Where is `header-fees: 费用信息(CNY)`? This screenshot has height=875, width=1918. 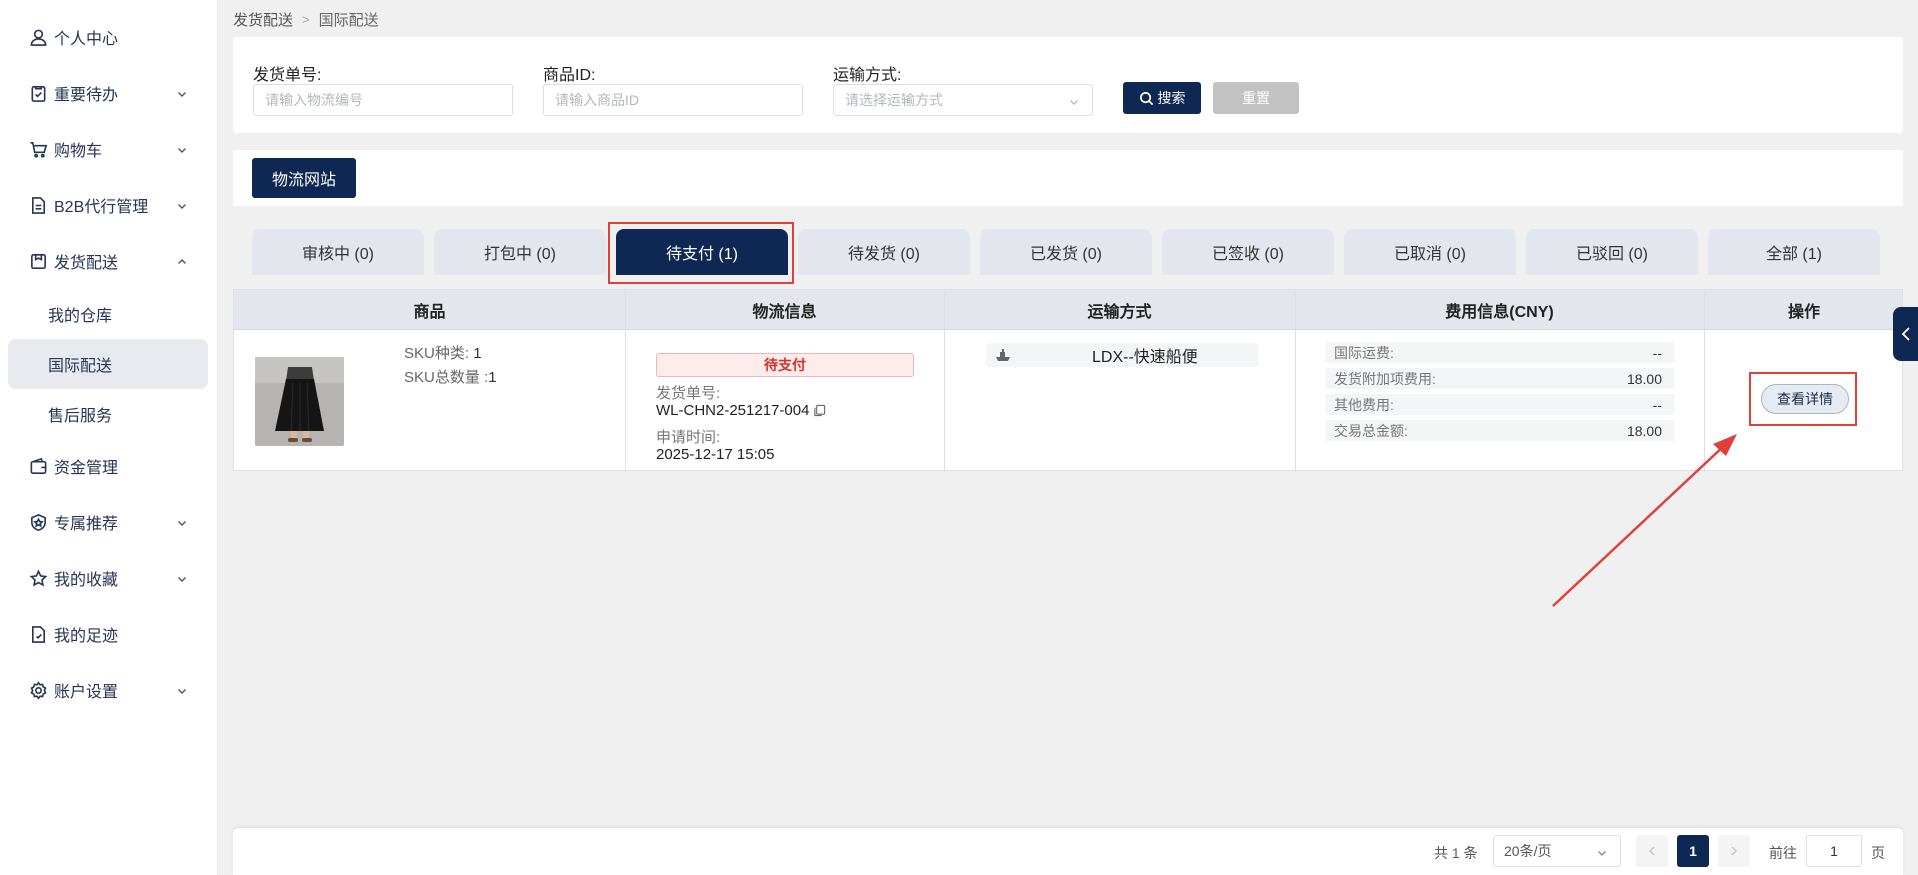 header-fees: 费用信息(CNY) is located at coordinates (1499, 312).